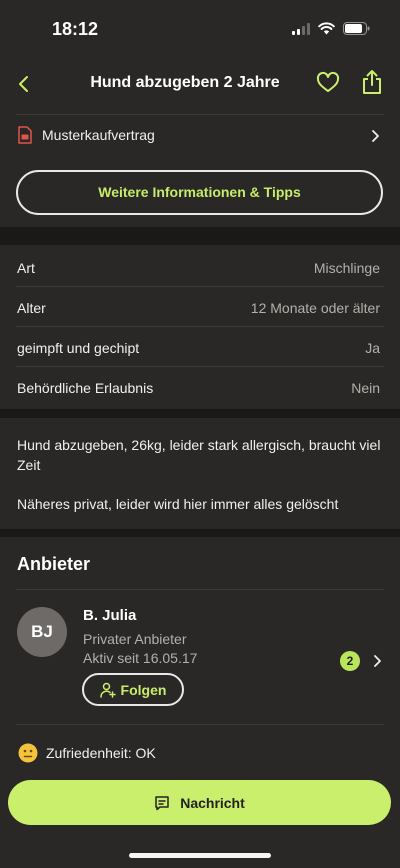 Image resolution: width=400 pixels, height=868 pixels. I want to click on attribute-label: Alter, so click(31, 308).